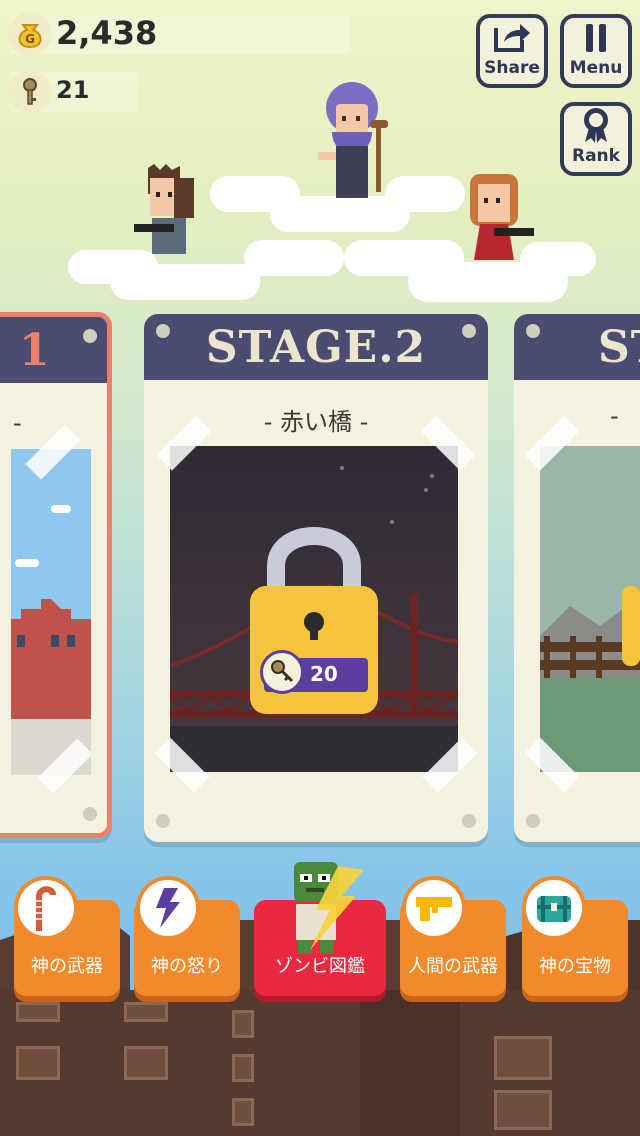 The width and height of the screenshot is (640, 1136). What do you see at coordinates (73, 90) in the screenshot?
I see `keys-amount: 21` at bounding box center [73, 90].